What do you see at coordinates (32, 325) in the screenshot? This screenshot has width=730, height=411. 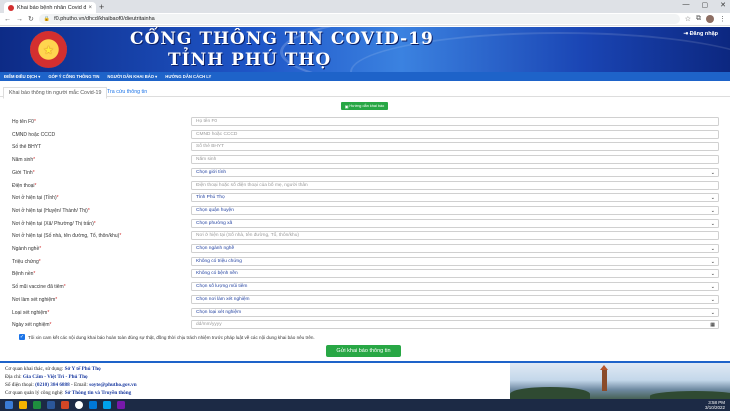 I see `field-label: Ngày xét nghiệm*` at bounding box center [32, 325].